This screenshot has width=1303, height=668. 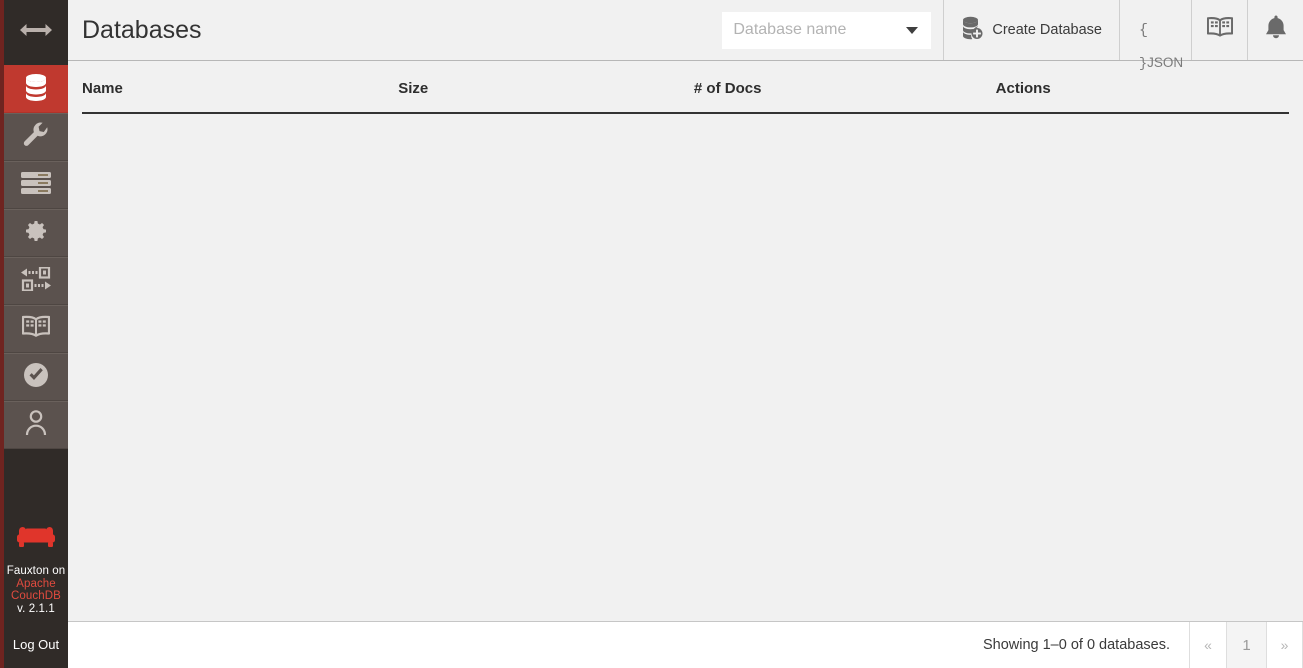 What do you see at coordinates (36, 485) in the screenshot?
I see `sidebar-spacer` at bounding box center [36, 485].